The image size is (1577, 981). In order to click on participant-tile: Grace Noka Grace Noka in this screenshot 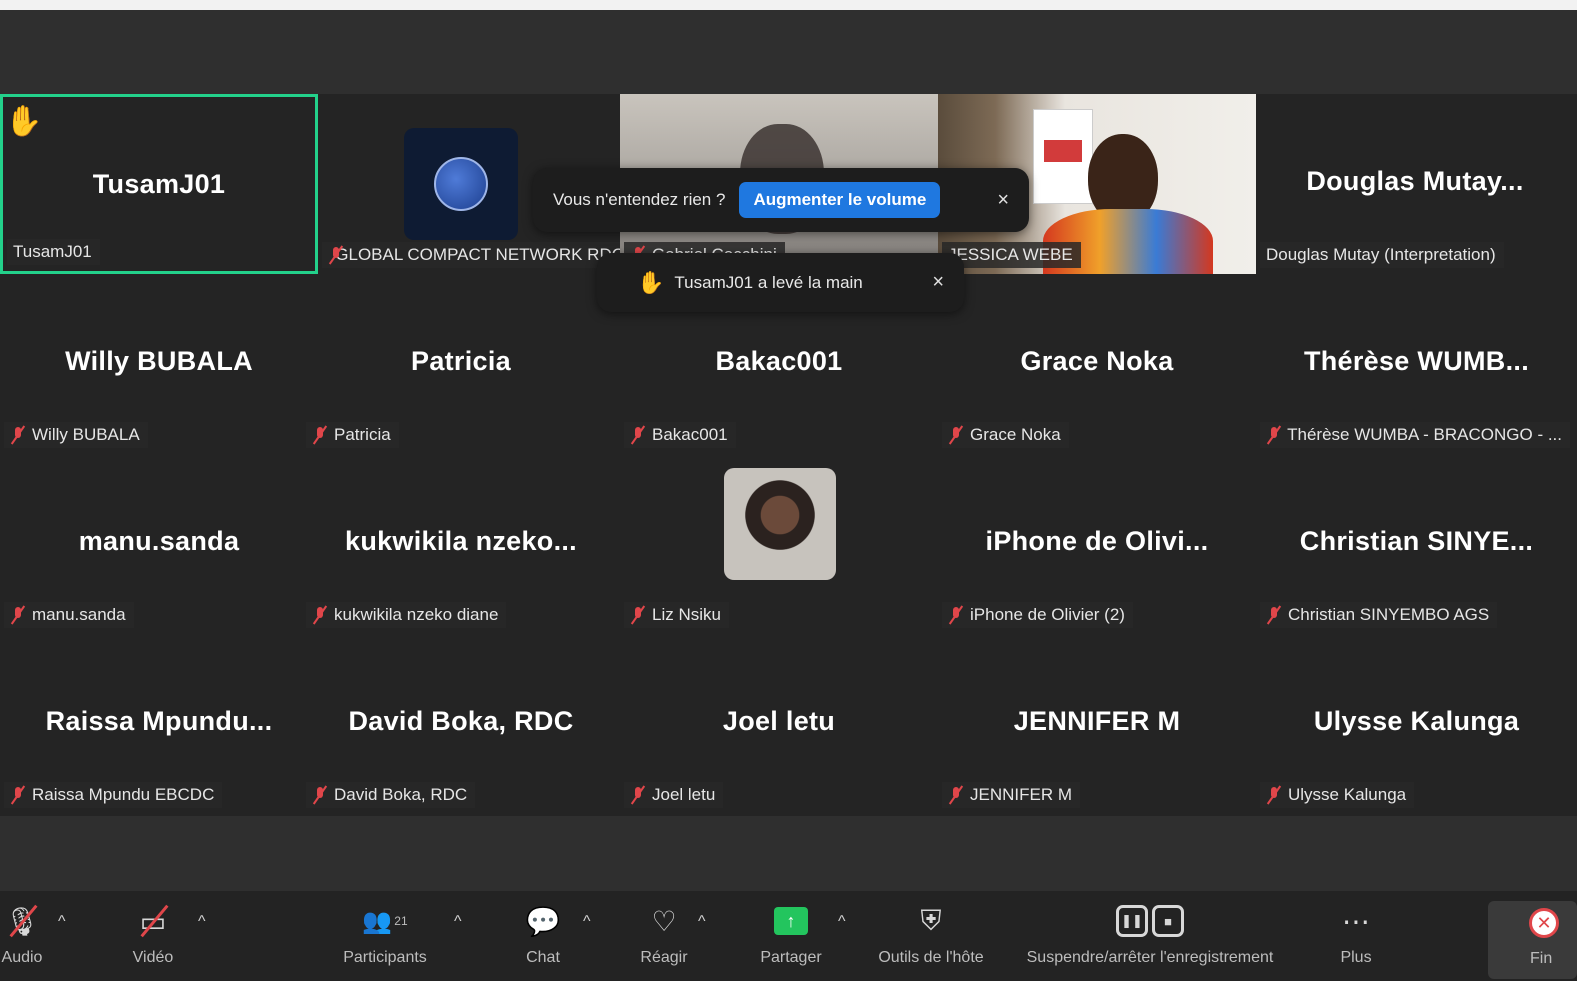, I will do `click(1097, 364)`.